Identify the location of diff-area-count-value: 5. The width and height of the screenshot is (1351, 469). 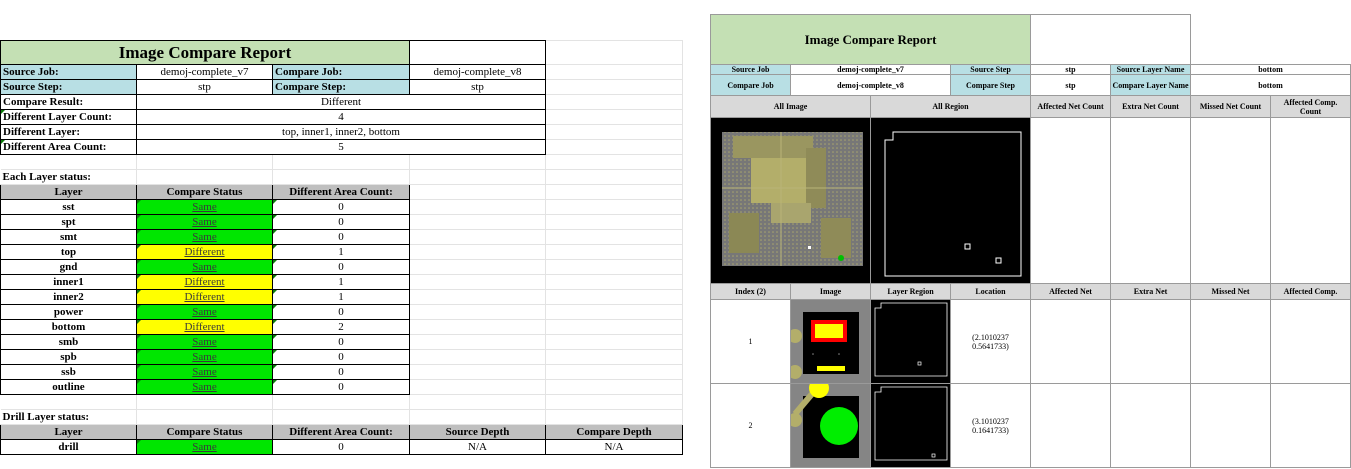
(341, 147).